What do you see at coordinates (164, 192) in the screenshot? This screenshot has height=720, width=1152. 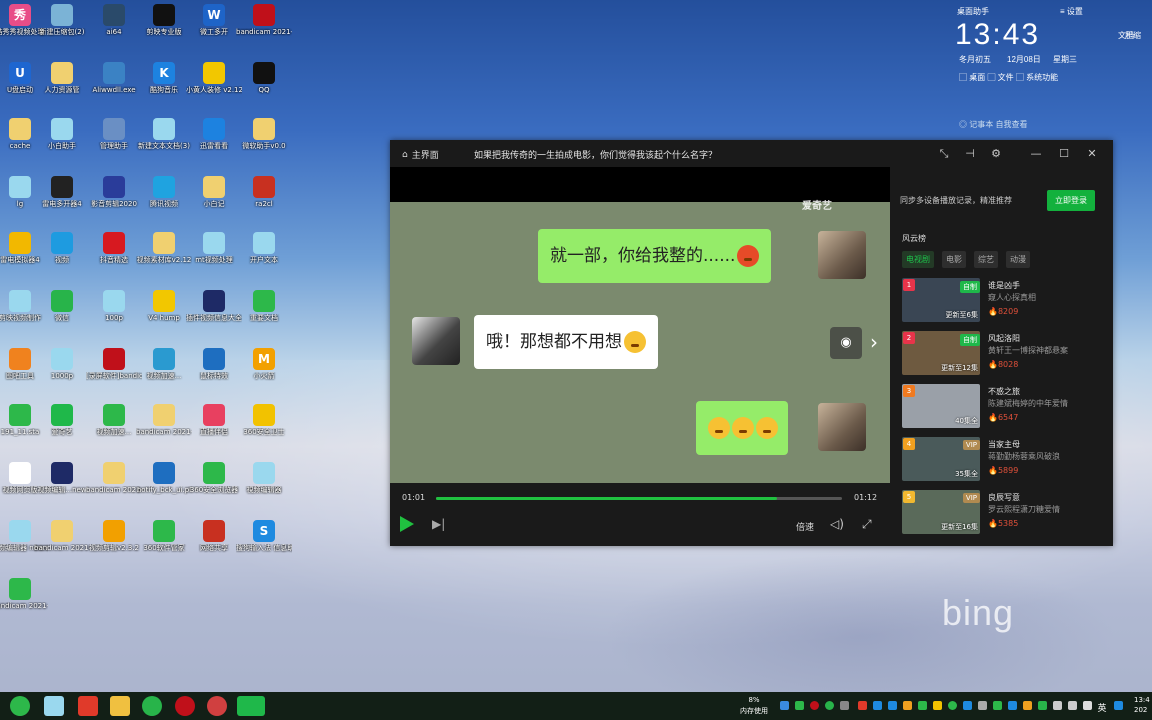 I see `desktop-icon: 腾讯视频` at bounding box center [164, 192].